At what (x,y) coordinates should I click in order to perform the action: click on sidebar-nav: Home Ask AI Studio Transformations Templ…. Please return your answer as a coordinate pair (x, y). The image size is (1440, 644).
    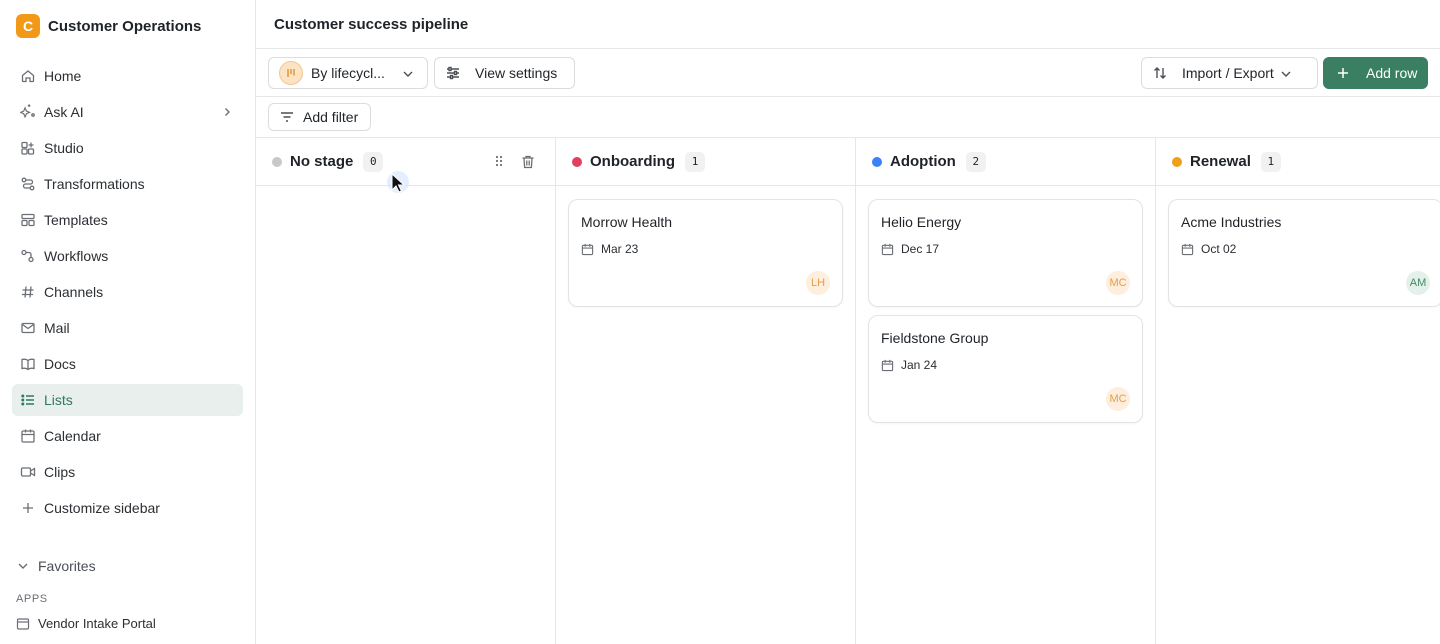
    Looking at the image, I should click on (127, 294).